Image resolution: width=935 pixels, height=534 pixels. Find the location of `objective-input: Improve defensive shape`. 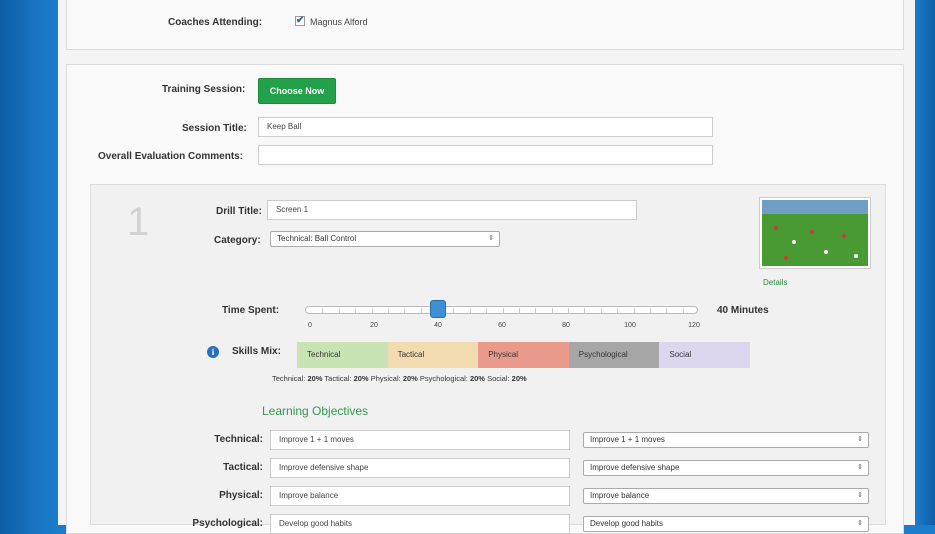

objective-input: Improve defensive shape is located at coordinates (420, 468).